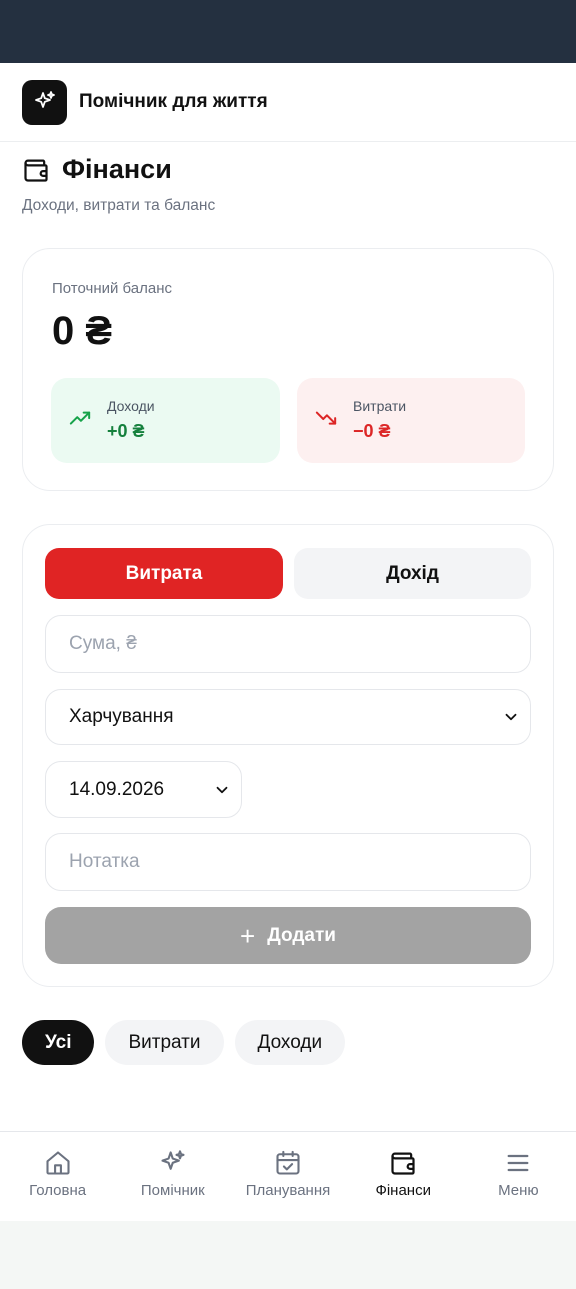 This screenshot has height=1289, width=576. I want to click on nav-item-menu: Меню, so click(518, 1176).